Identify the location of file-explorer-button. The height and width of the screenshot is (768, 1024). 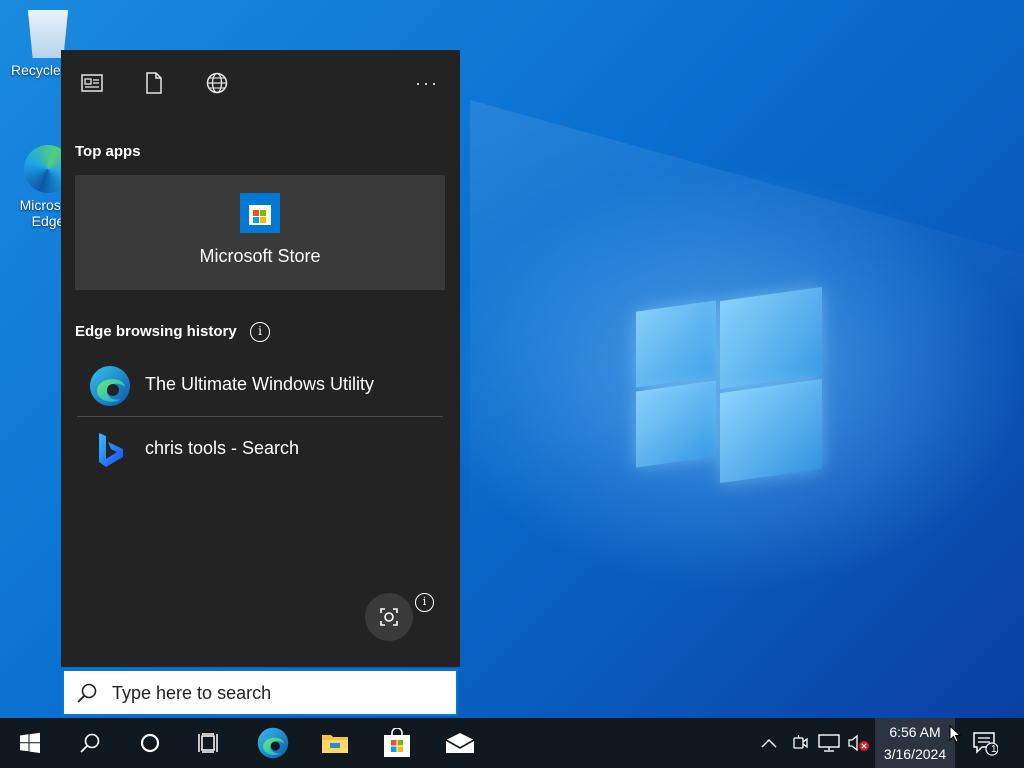
(335, 743).